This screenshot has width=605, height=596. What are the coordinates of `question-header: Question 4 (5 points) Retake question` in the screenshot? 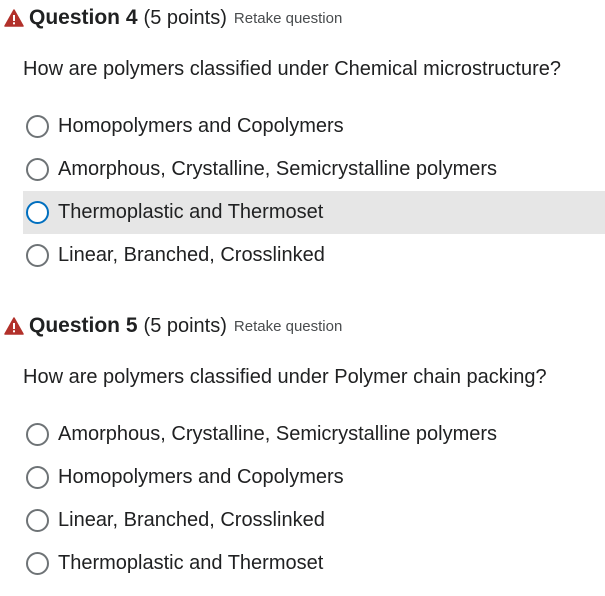 It's located at (173, 18).